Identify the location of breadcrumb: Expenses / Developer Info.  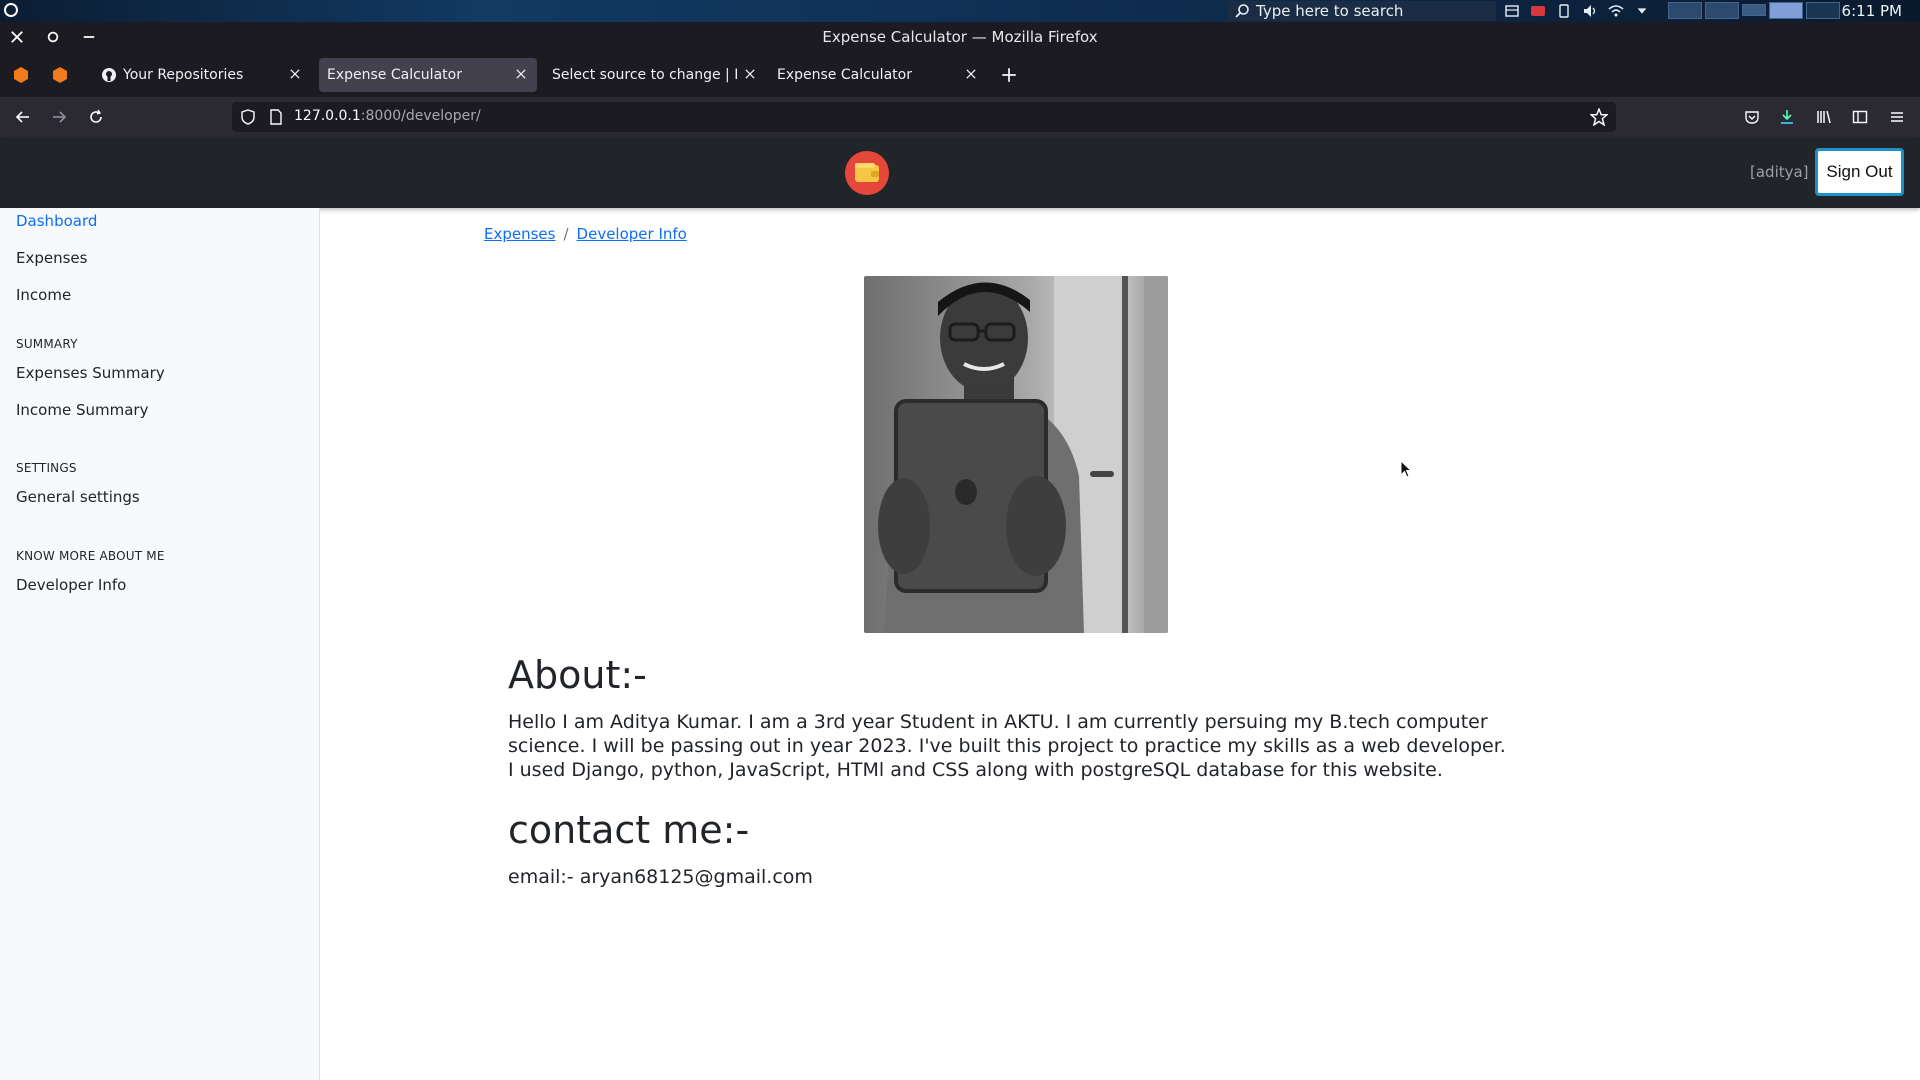
(585, 234).